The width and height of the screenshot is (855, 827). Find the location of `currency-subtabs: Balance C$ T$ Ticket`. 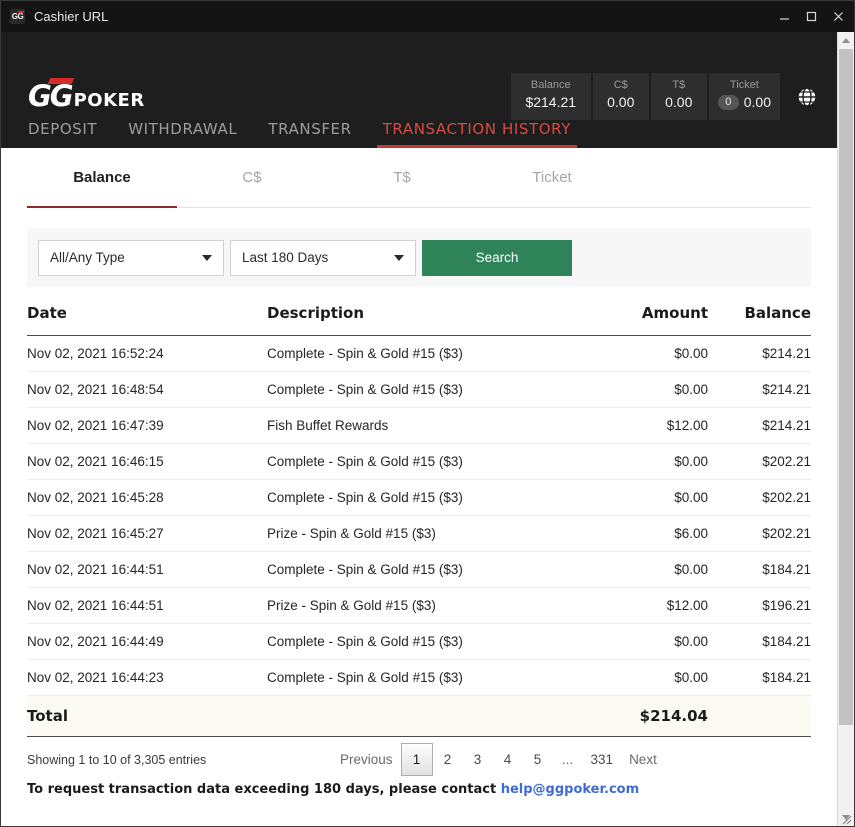

currency-subtabs: Balance C$ T$ Ticket is located at coordinates (419, 178).